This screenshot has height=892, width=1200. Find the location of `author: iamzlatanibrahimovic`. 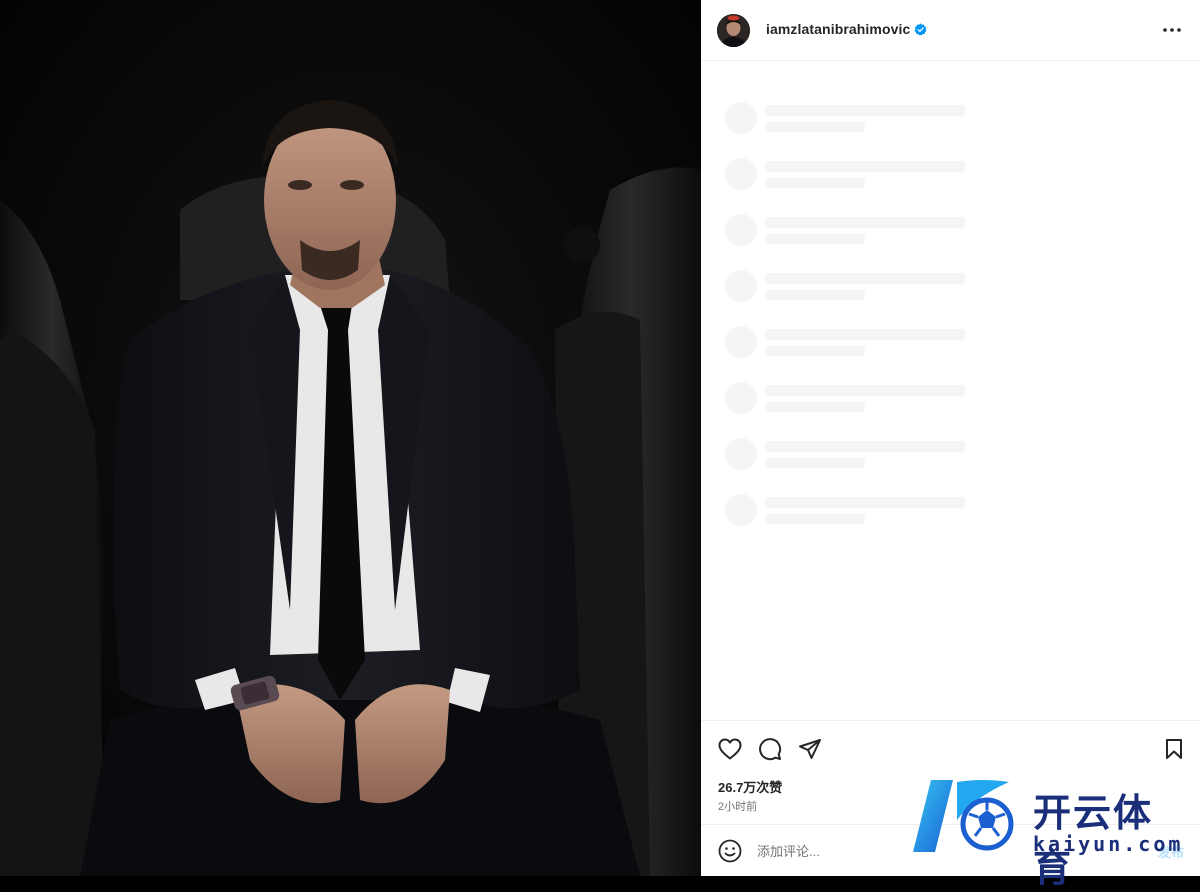

author: iamzlatanibrahimovic is located at coordinates (846, 29).